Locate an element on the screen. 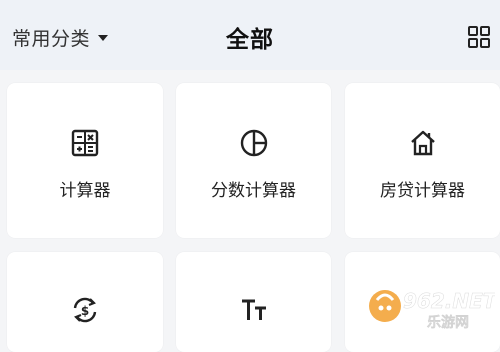 This screenshot has width=500, height=352. text-size-icon is located at coordinates (253, 309).